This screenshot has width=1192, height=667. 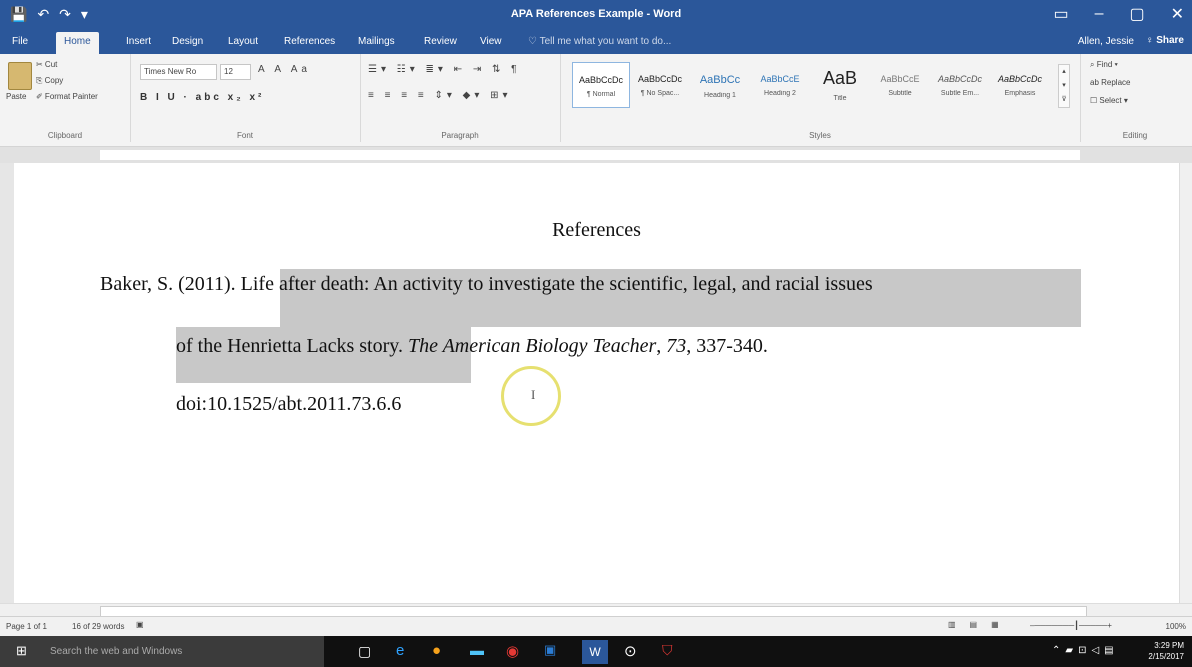 I want to click on style-title: AaB Title, so click(x=840, y=84).